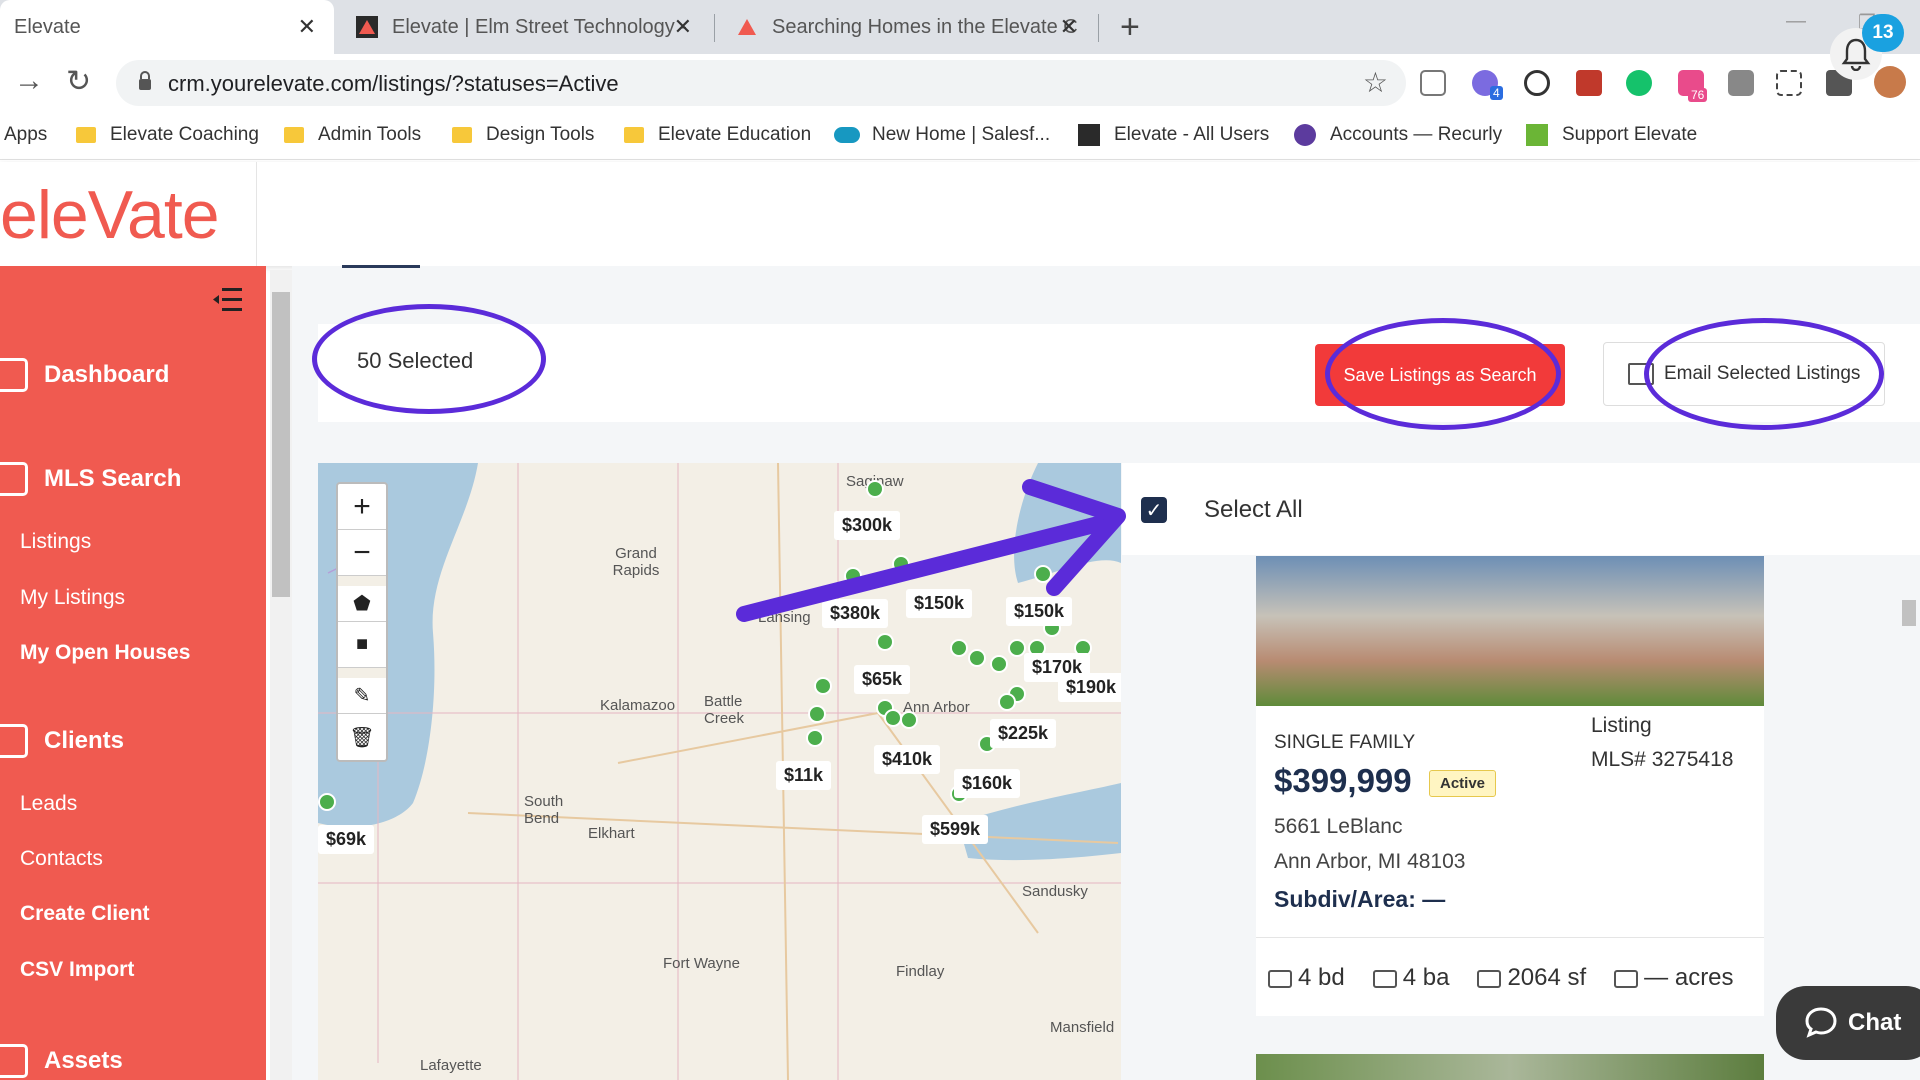 The height and width of the screenshot is (1080, 1920). Describe the element at coordinates (14, 375) in the screenshot. I see `dashboard-icon` at that location.